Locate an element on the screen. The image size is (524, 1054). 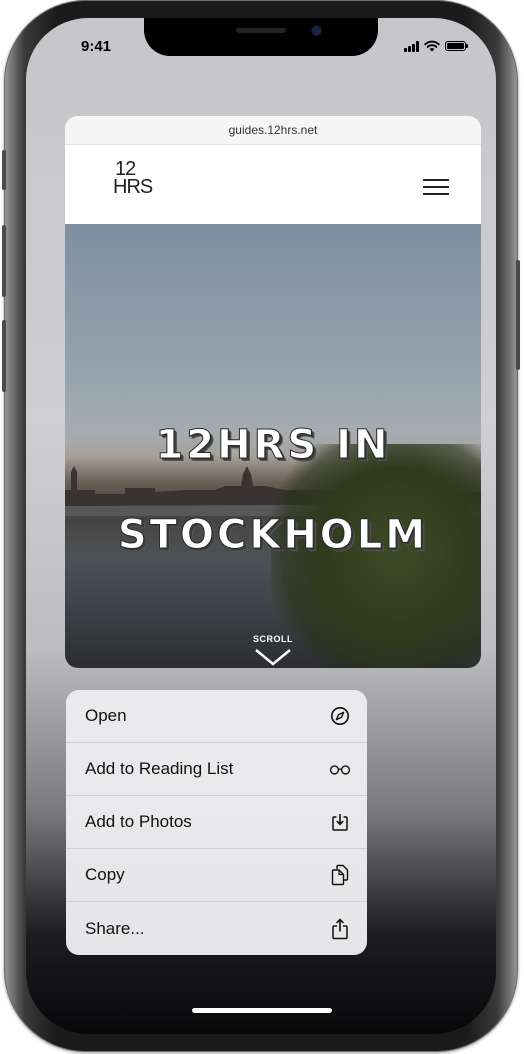
menu-item-add-to-reading-list: Add to Reading List is located at coordinates (216, 769).